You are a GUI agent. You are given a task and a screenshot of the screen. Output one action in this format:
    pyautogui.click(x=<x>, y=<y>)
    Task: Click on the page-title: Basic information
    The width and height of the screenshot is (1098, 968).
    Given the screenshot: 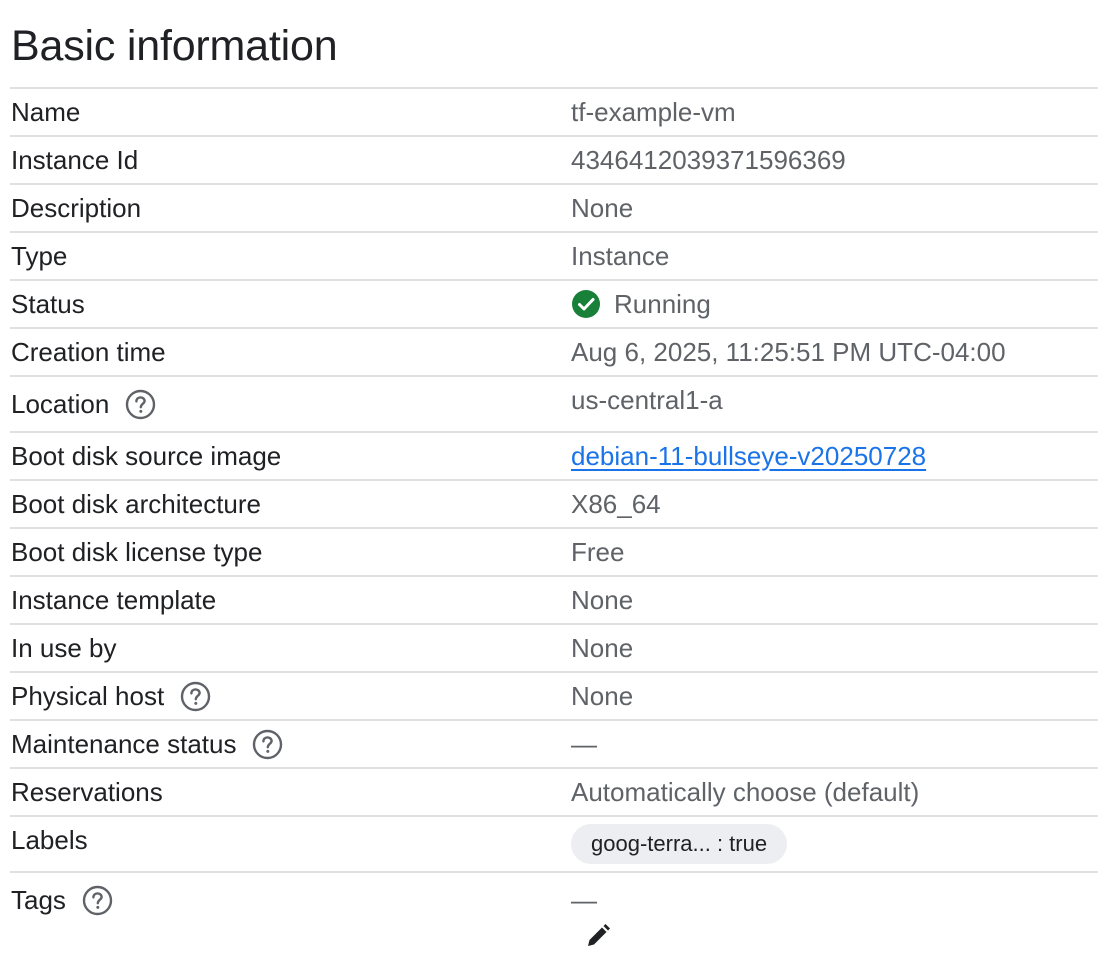 What is the action you would take?
    pyautogui.click(x=174, y=46)
    